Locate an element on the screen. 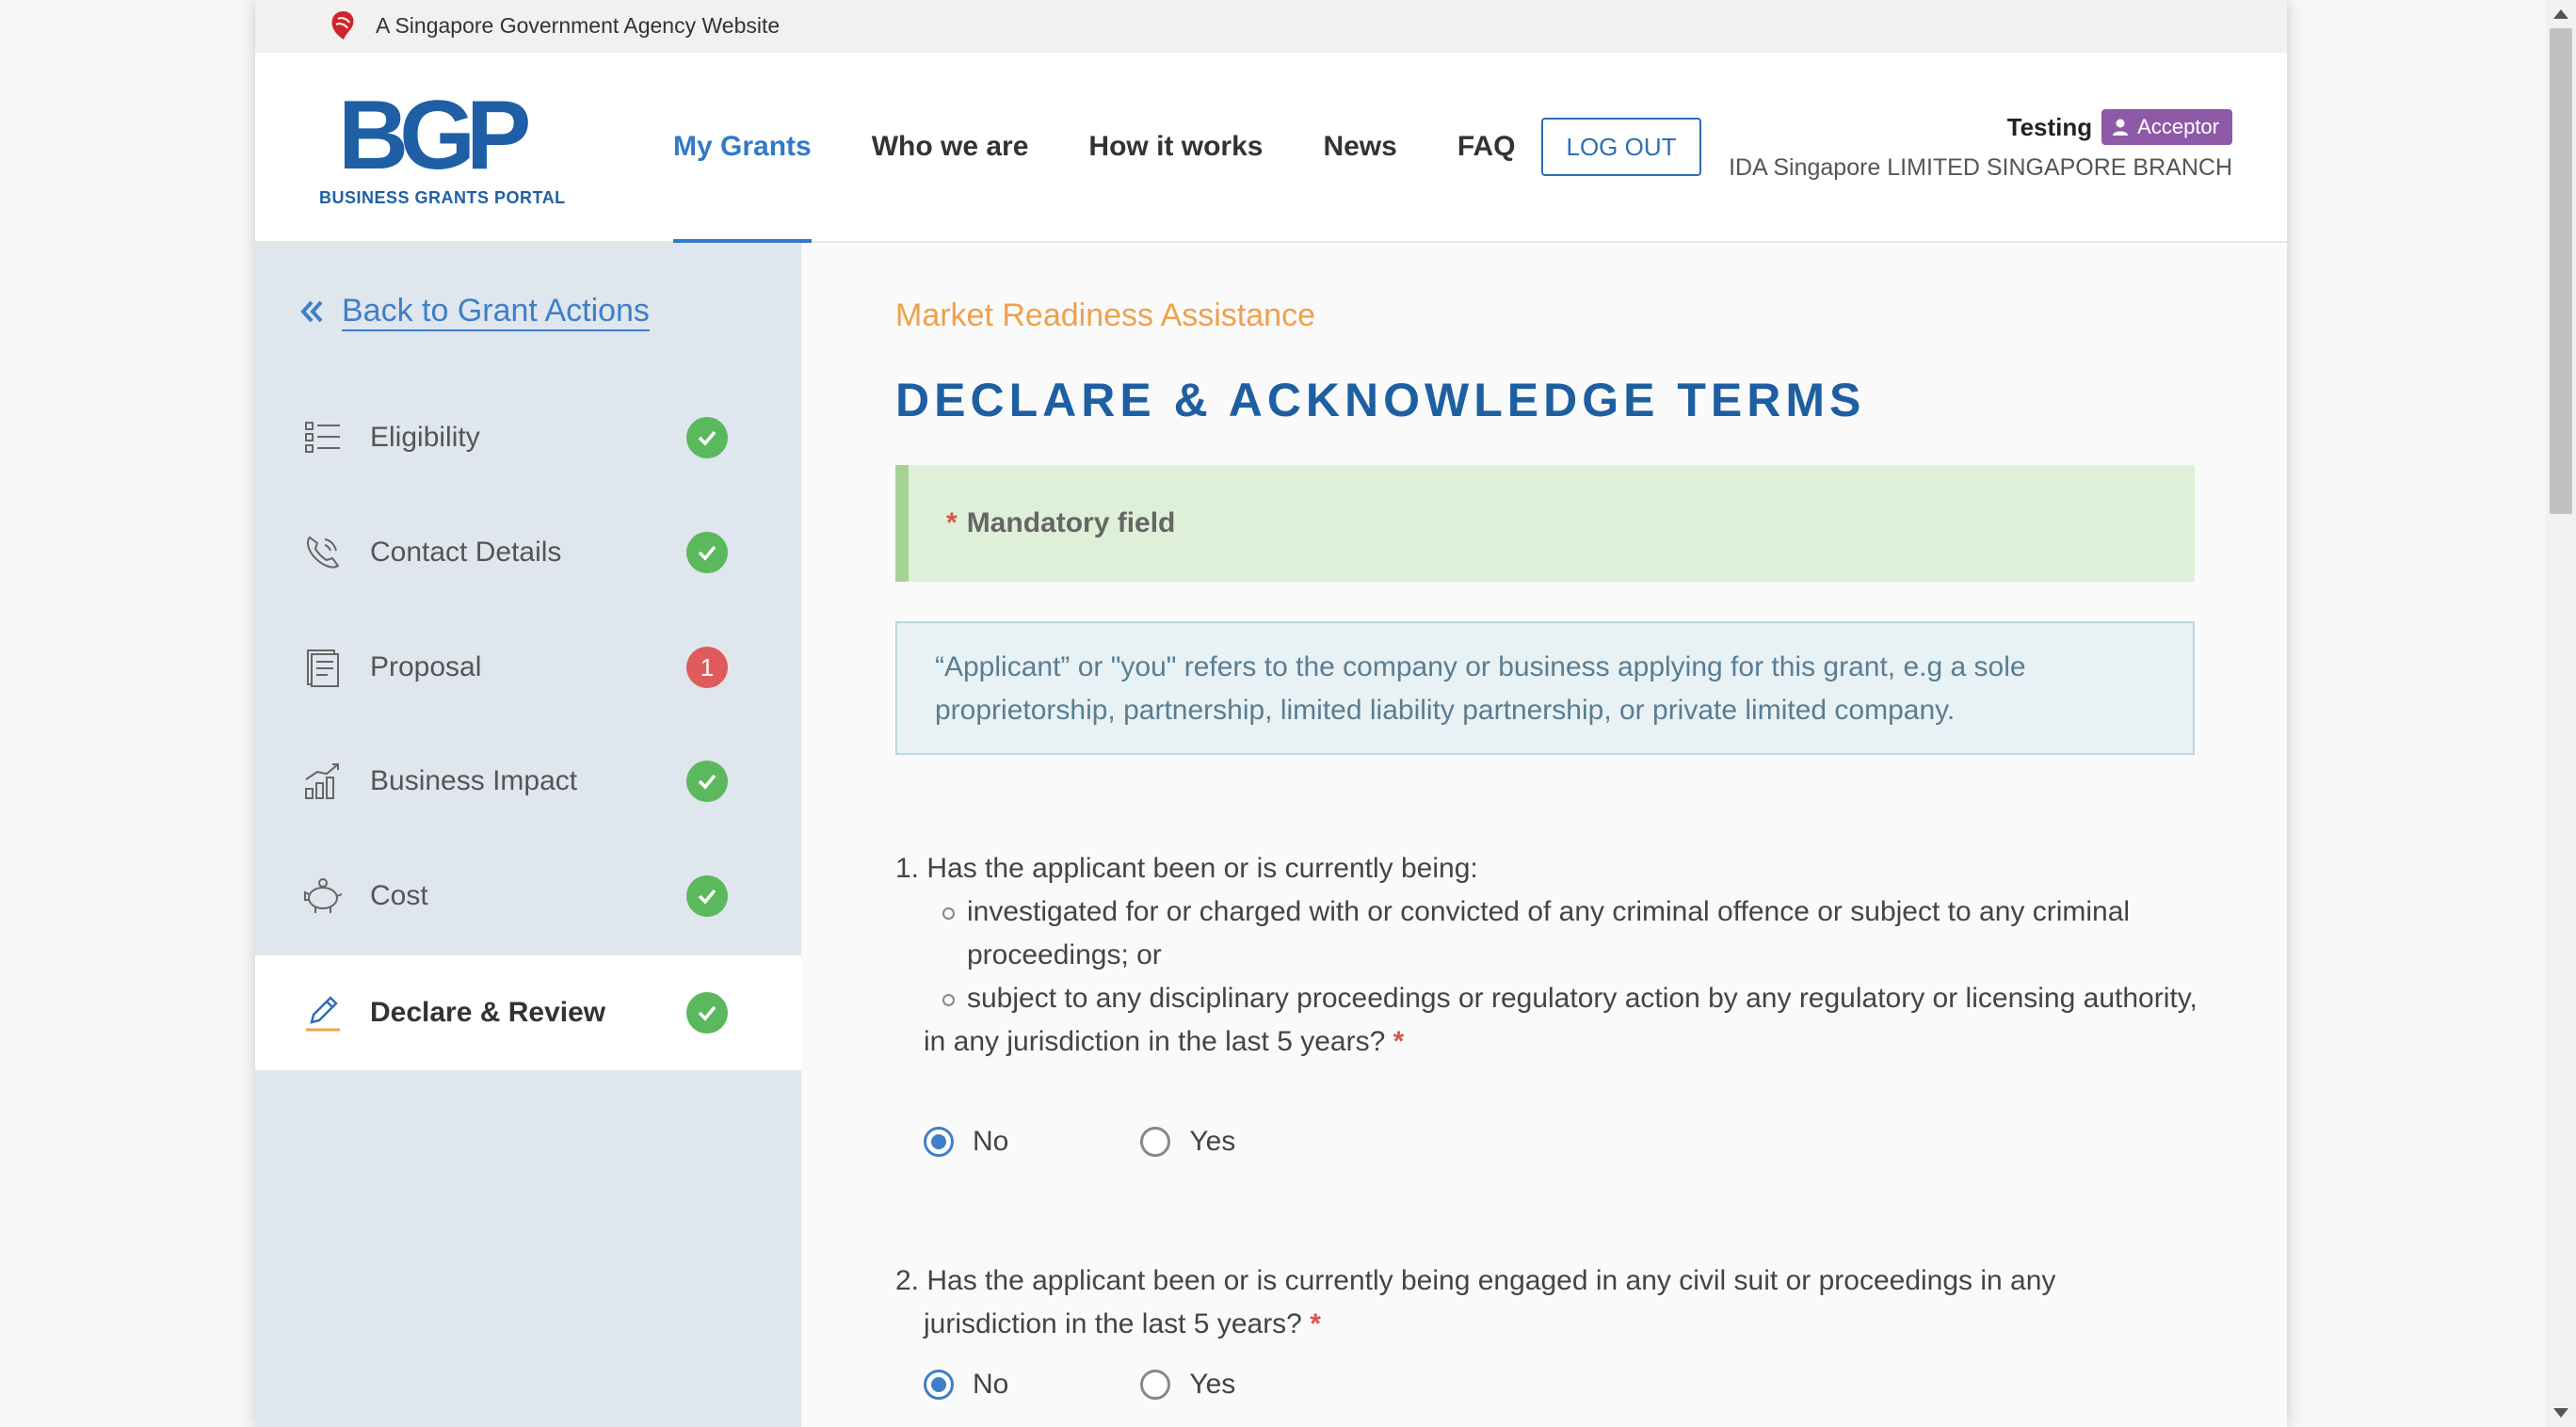 This screenshot has width=2576, height=1427. sidebar-item-contact-details: Contact Details is located at coordinates (528, 552).